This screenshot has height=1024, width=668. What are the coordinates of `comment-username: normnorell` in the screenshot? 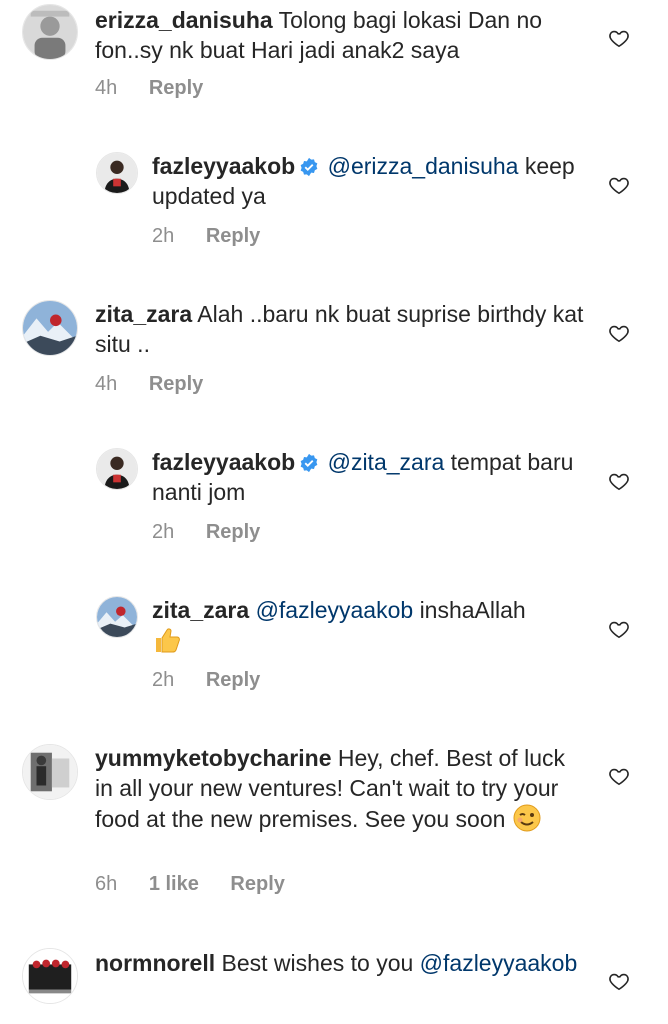 It's located at (155, 963).